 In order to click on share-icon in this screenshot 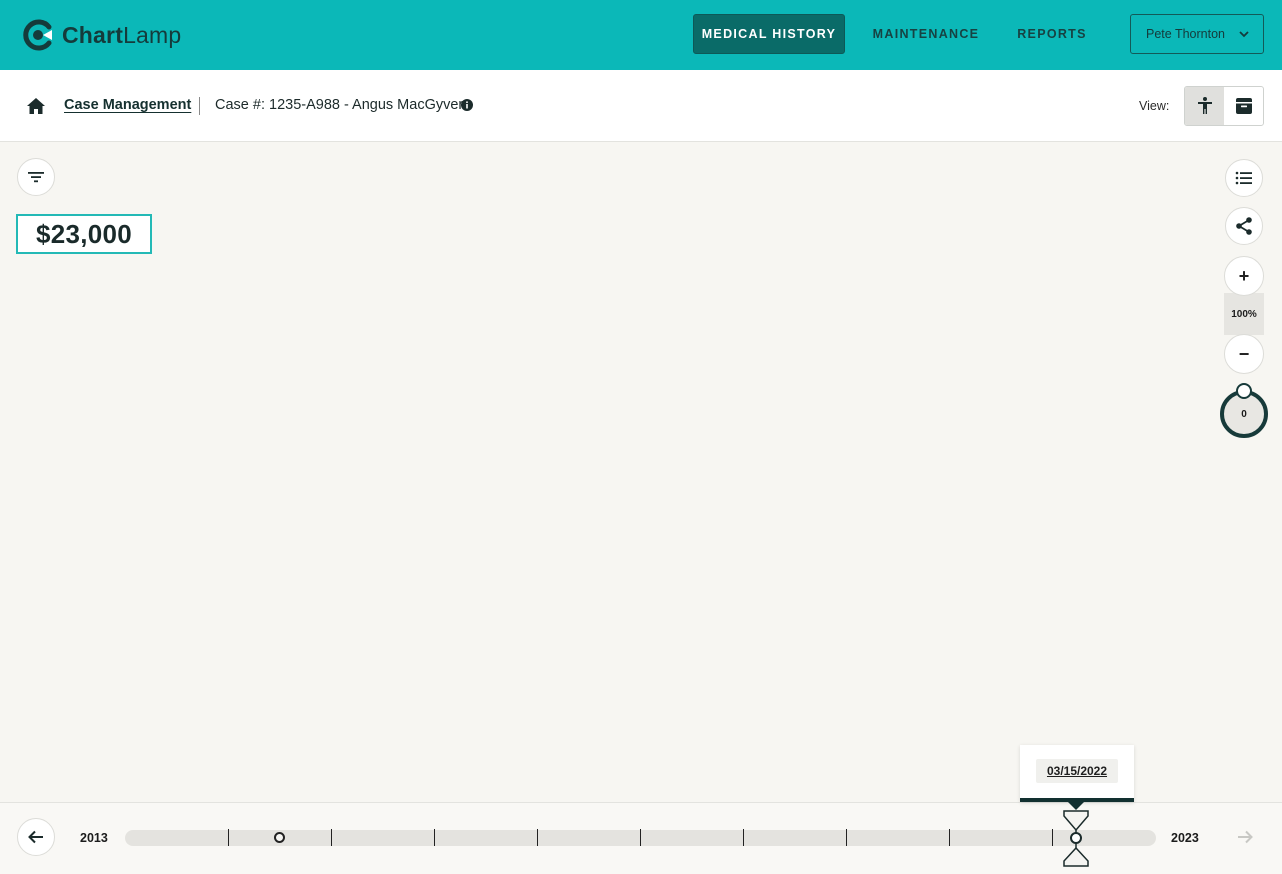, I will do `click(1244, 226)`.